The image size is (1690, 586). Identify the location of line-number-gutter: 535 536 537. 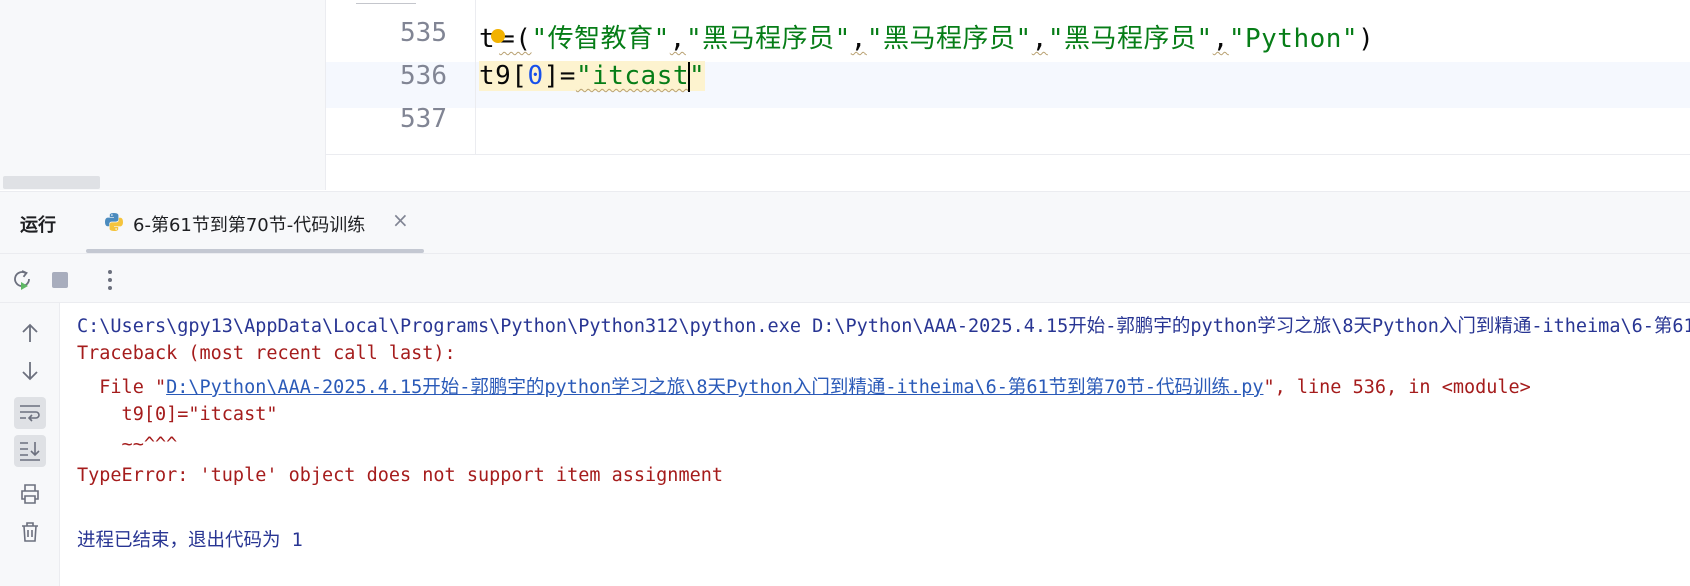
(401, 77).